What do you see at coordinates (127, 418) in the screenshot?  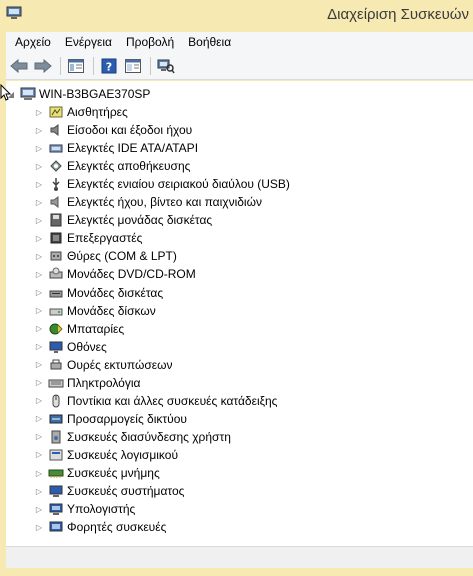 I see `tree-item-label: Προσαρμογείς δικτύου` at bounding box center [127, 418].